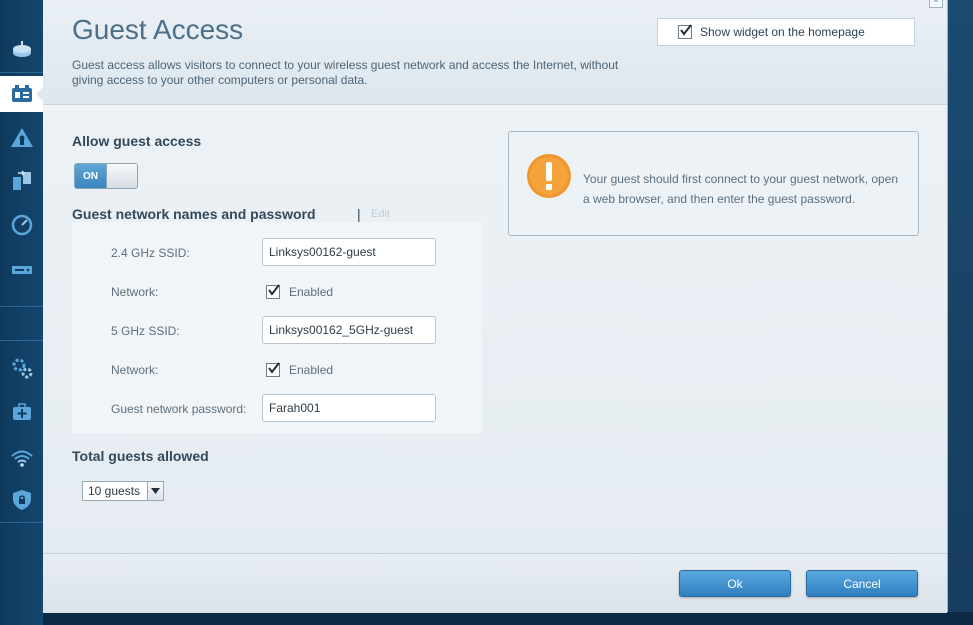  I want to click on sidebar-item-router, so click(21, 50).